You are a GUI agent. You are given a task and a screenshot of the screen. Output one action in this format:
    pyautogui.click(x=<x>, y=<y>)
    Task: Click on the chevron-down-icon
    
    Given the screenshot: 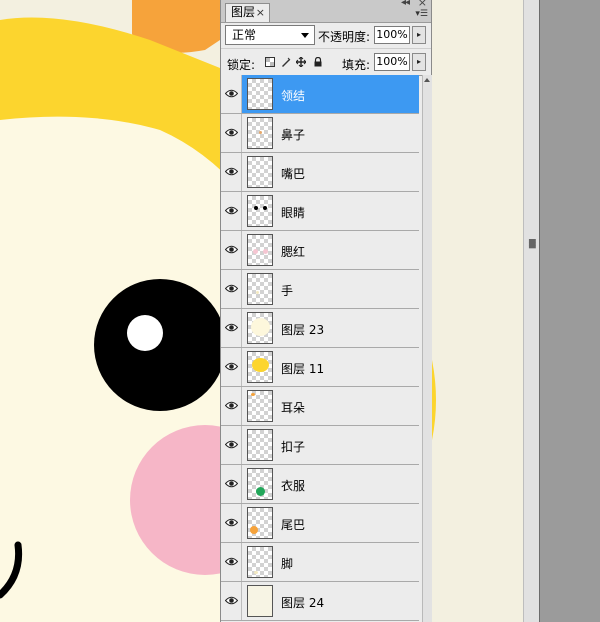 What is the action you would take?
    pyautogui.click(x=305, y=35)
    